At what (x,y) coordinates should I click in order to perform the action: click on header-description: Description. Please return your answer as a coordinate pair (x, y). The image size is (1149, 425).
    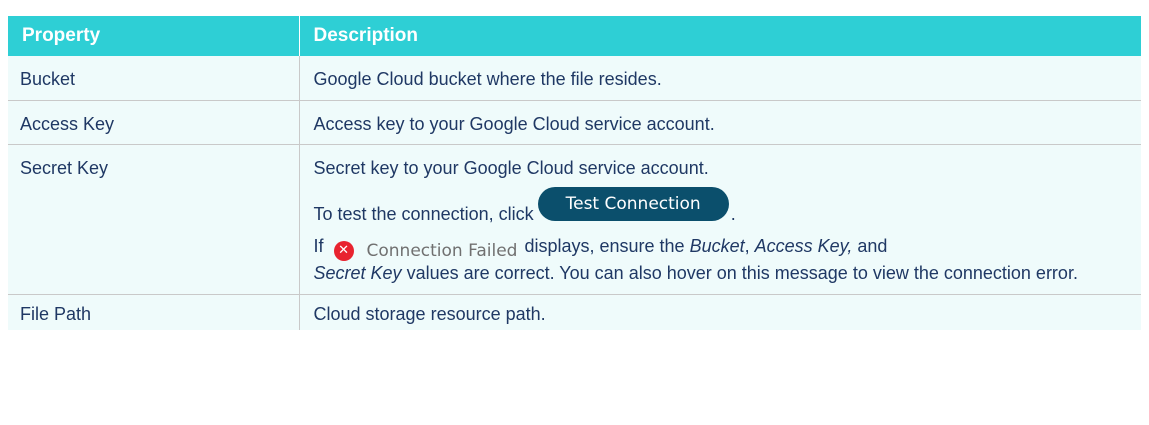
    Looking at the image, I should click on (720, 36).